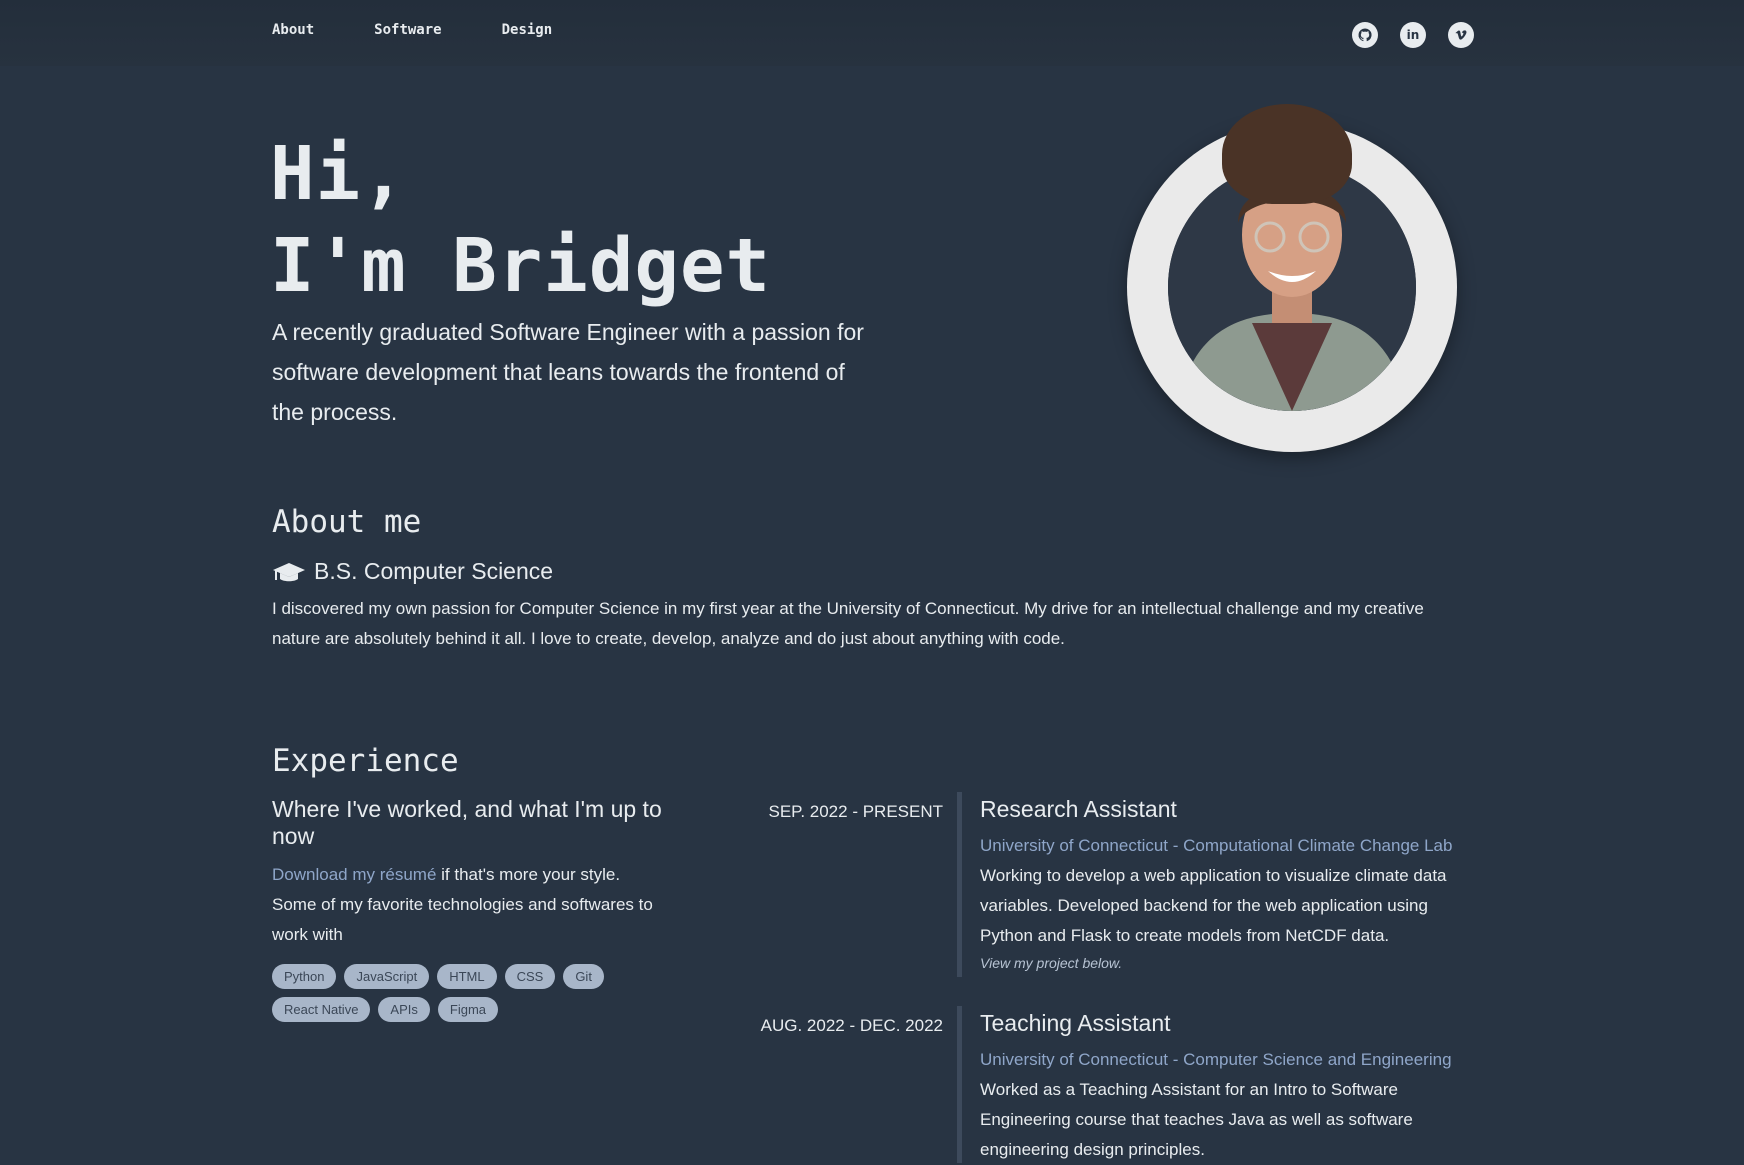 The height and width of the screenshot is (1165, 1744). What do you see at coordinates (442, 30) in the screenshot?
I see `main-nav: About Software Design` at bounding box center [442, 30].